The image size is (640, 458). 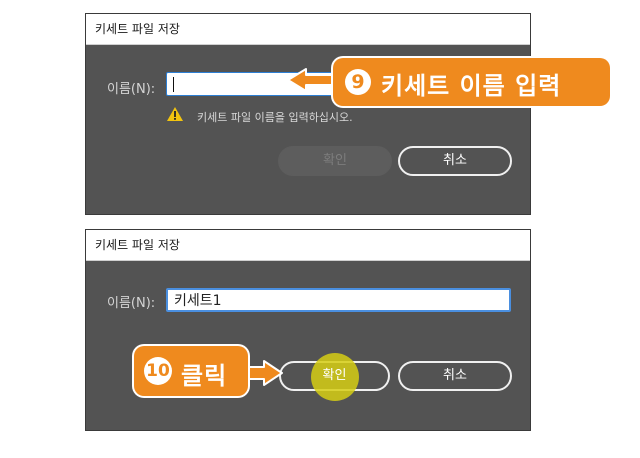 What do you see at coordinates (264, 373) in the screenshot?
I see `arrow-right-icon` at bounding box center [264, 373].